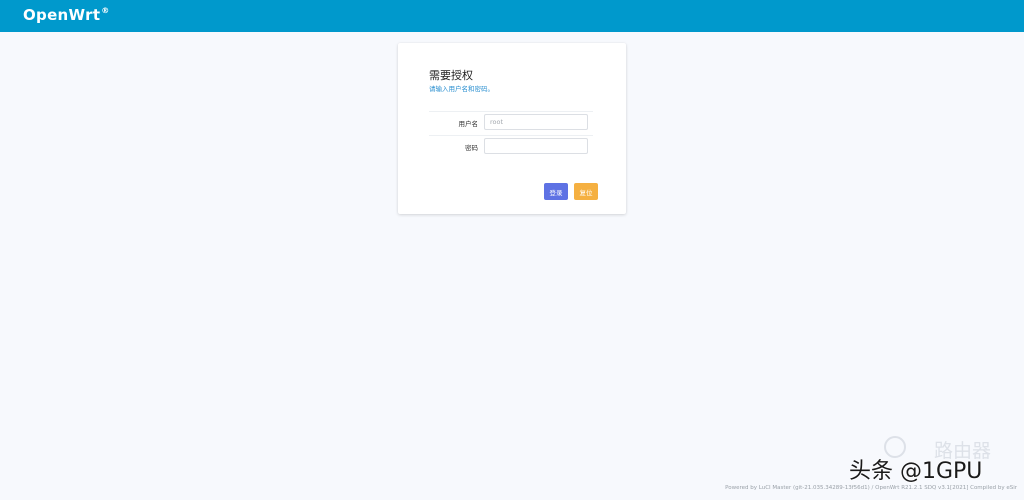 Image resolution: width=1024 pixels, height=500 pixels. Describe the element at coordinates (468, 124) in the screenshot. I see `username-label: 用户名` at that location.